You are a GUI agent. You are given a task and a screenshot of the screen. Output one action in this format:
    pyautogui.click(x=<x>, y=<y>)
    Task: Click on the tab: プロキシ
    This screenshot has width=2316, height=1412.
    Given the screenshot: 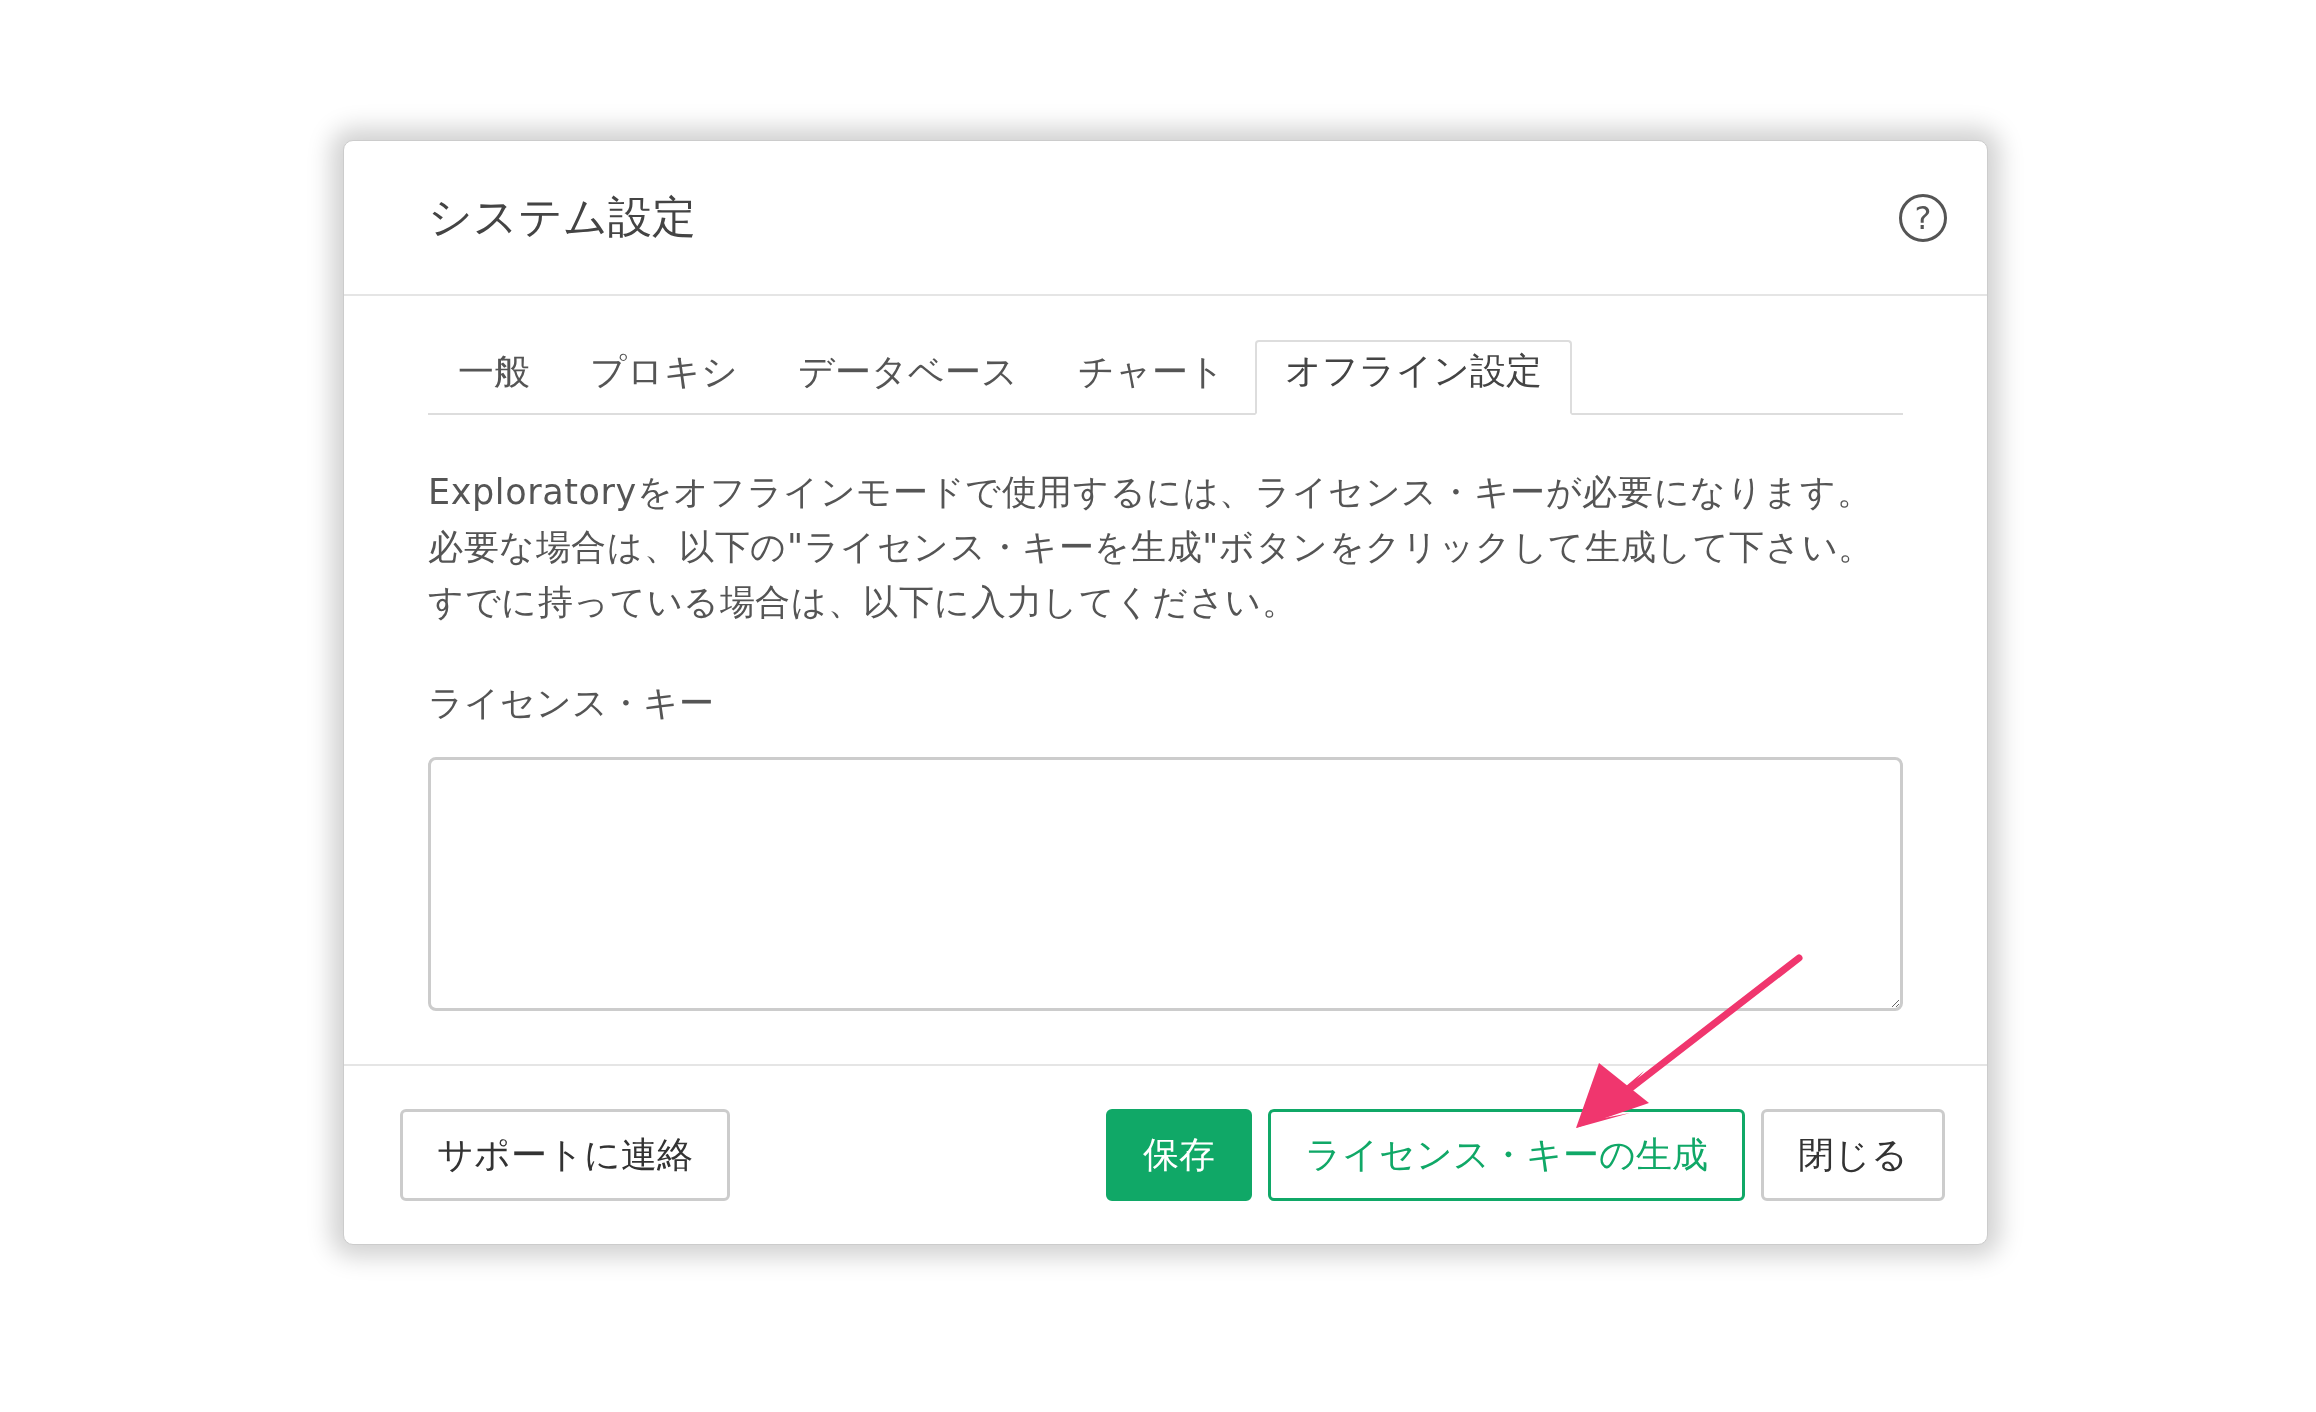 What is the action you would take?
    pyautogui.click(x=664, y=377)
    